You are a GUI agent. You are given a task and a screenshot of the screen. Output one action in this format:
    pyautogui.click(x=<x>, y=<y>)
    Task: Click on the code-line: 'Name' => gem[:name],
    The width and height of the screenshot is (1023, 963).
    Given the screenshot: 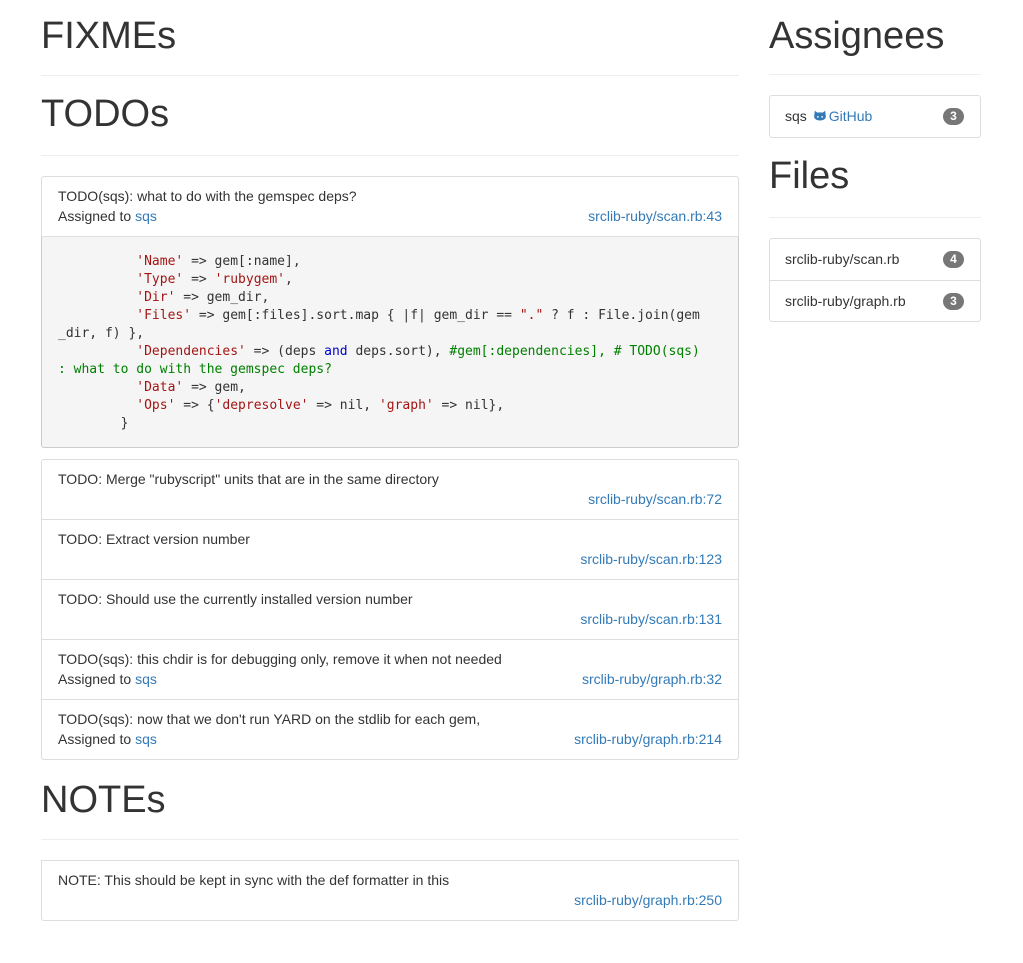 What is the action you would take?
    pyautogui.click(x=390, y=262)
    